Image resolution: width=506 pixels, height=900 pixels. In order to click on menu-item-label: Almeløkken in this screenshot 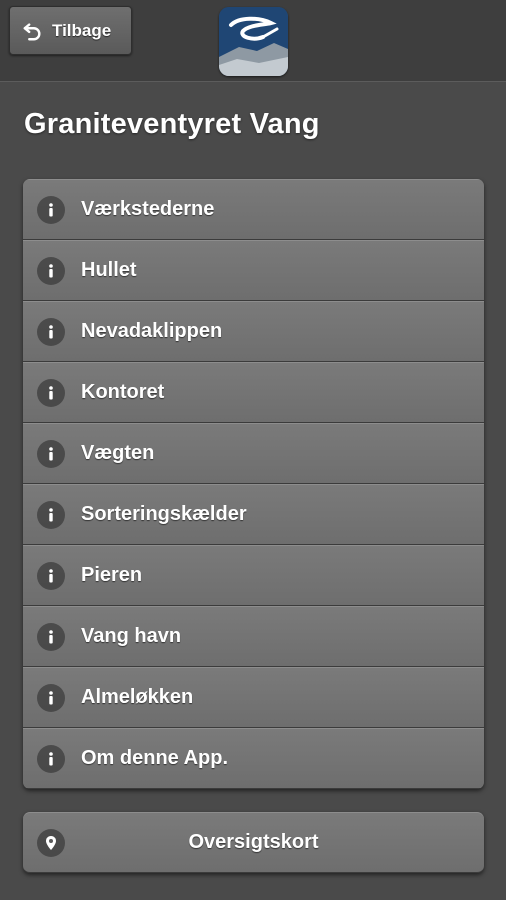, I will do `click(137, 697)`.